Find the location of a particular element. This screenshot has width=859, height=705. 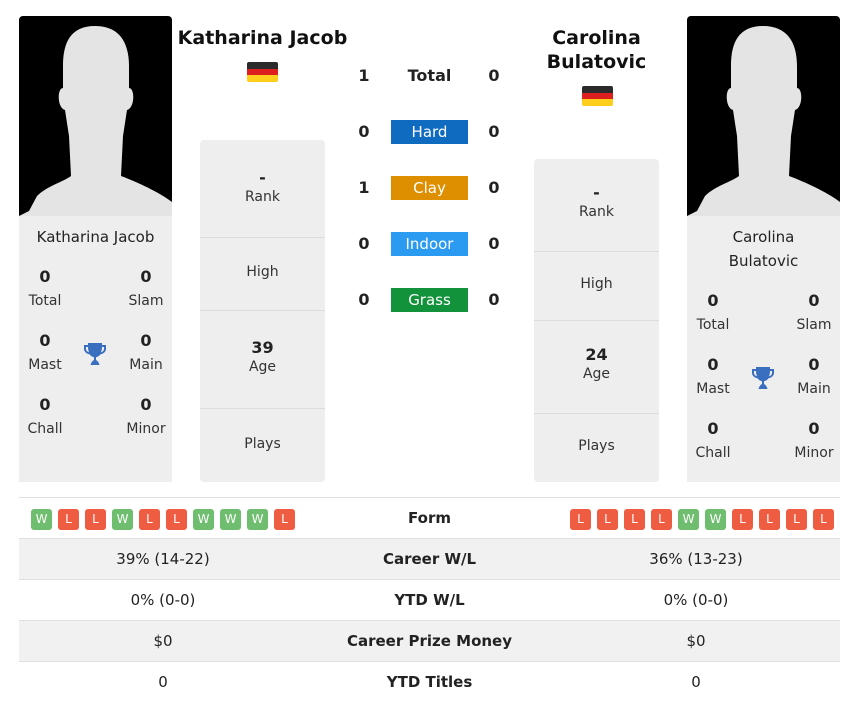

p2-slam-label: Slam is located at coordinates (814, 325).